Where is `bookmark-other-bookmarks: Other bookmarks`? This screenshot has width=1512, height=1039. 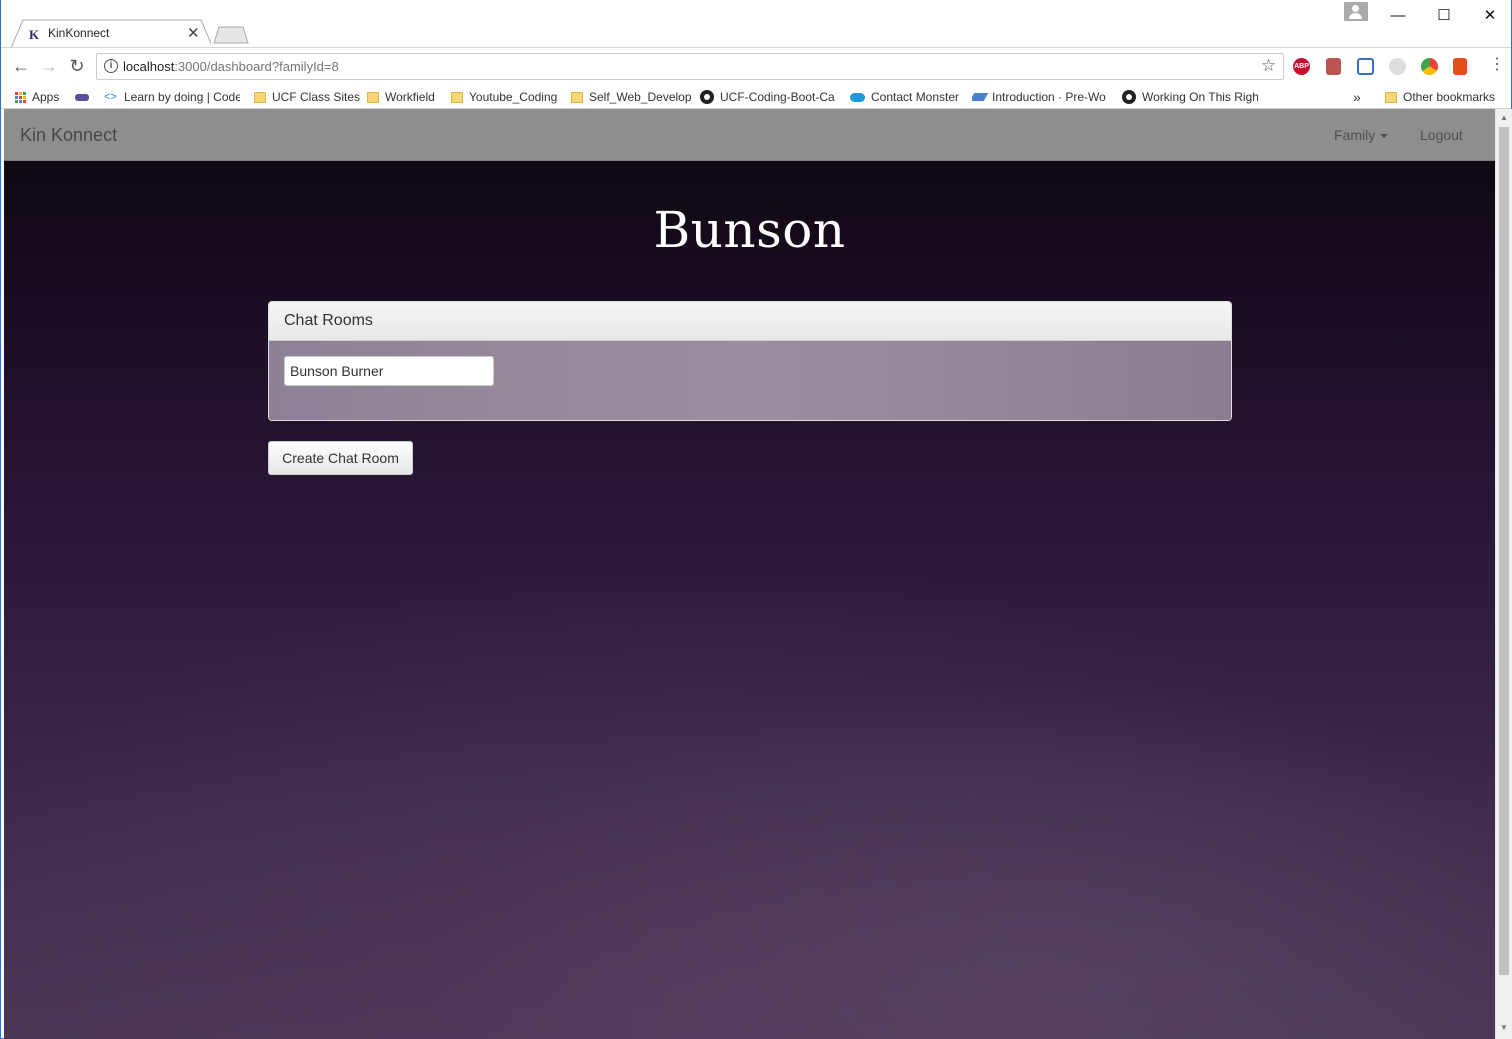
bookmark-other-bookmarks: Other bookmarks is located at coordinates (1440, 97).